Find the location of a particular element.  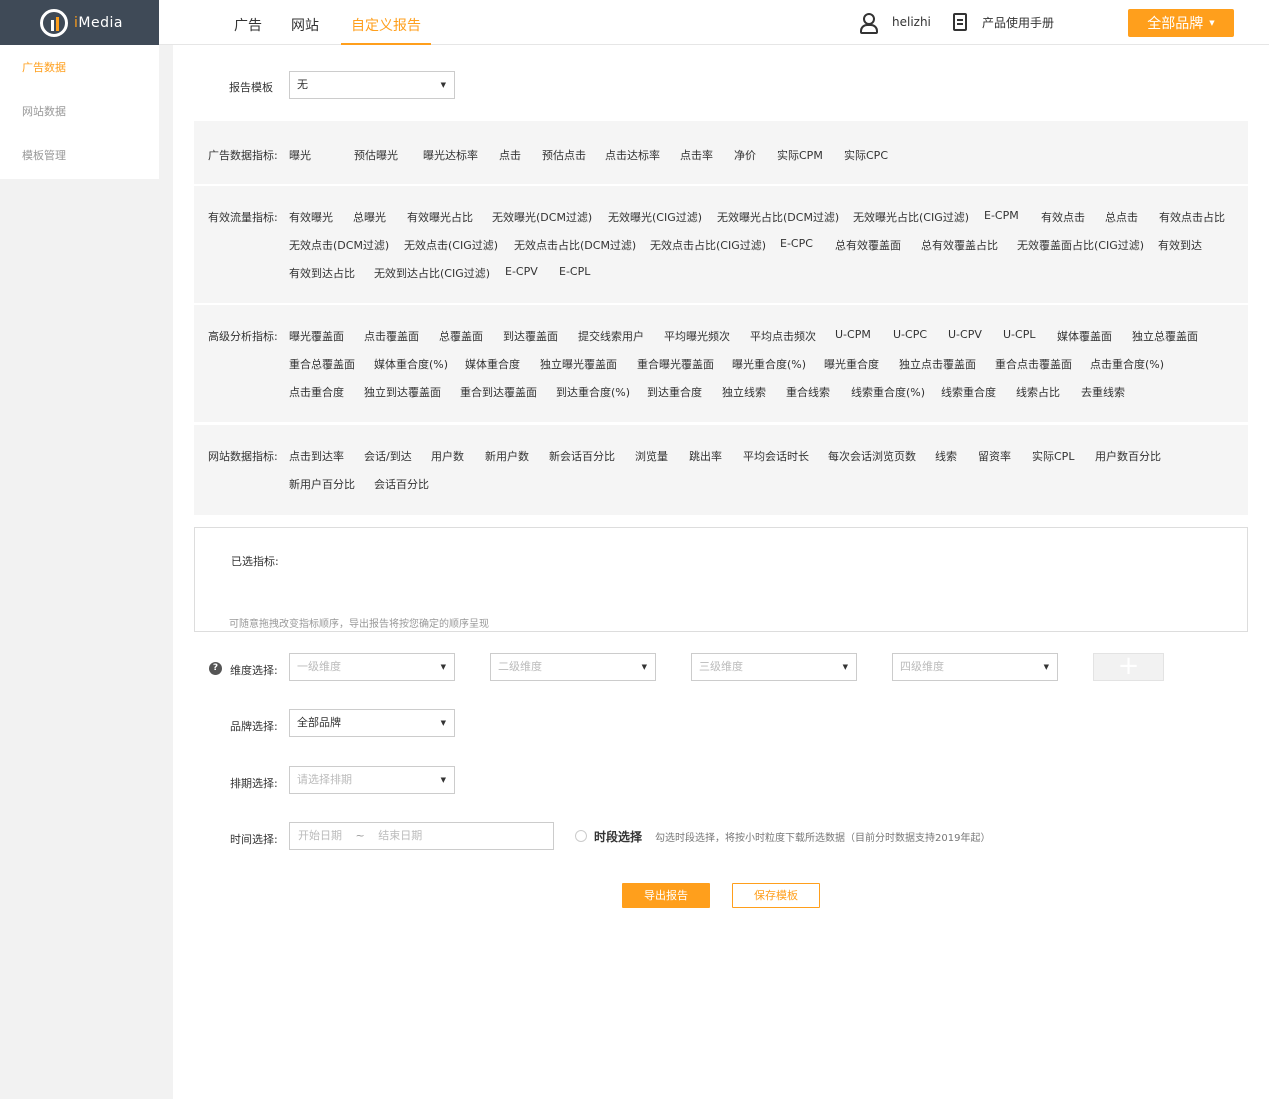

metric-item: E-CPM is located at coordinates (1001, 215).